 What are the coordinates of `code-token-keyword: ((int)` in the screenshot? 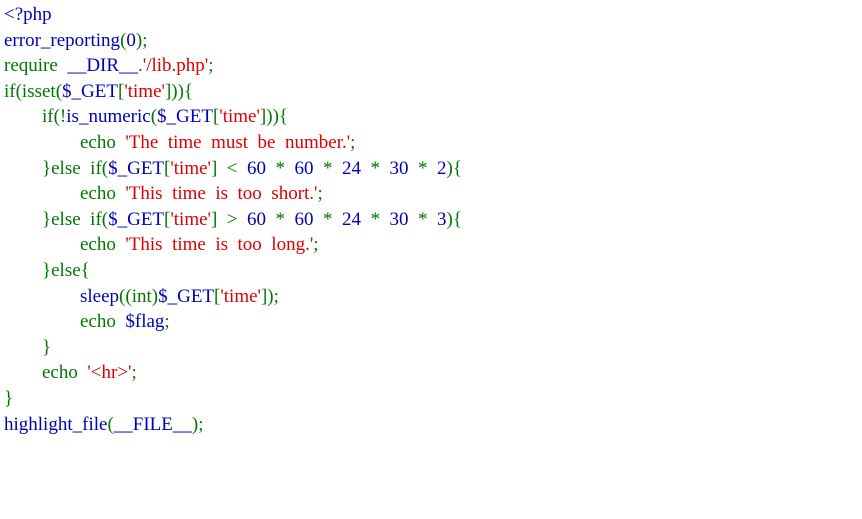 It's located at (139, 296).